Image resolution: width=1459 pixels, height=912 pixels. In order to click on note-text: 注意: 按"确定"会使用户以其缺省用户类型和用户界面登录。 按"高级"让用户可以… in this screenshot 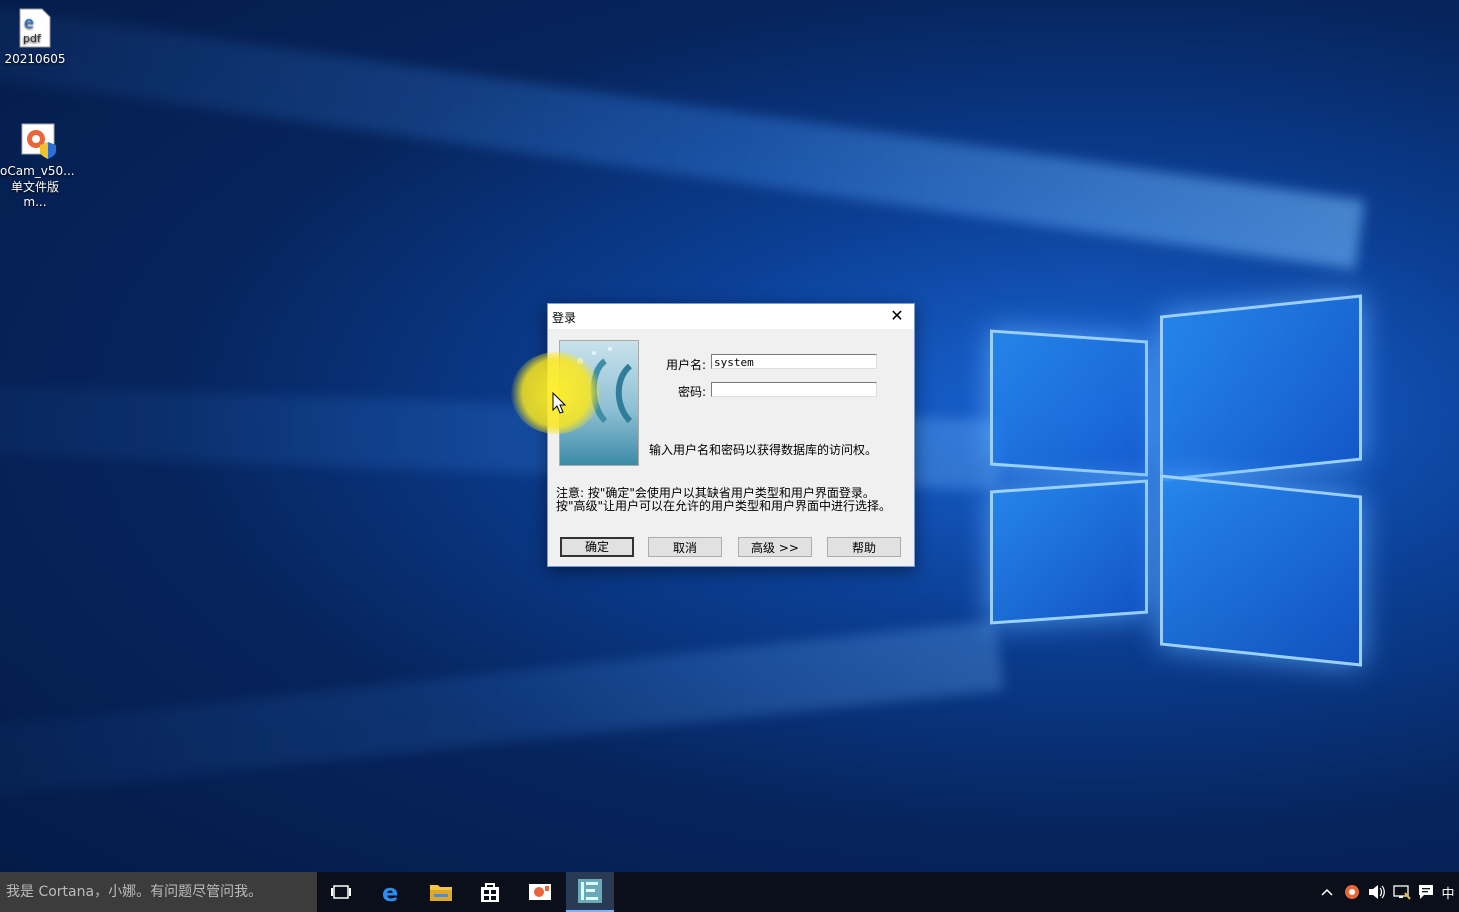, I will do `click(723, 500)`.